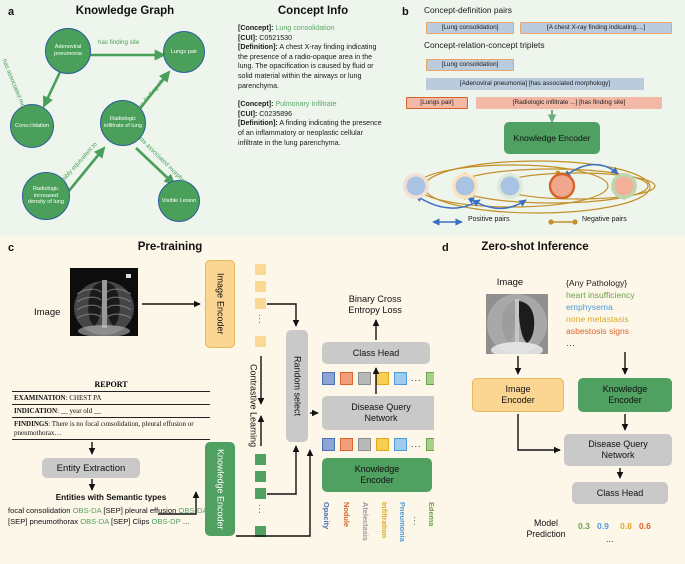 The width and height of the screenshot is (685, 564). I want to click on pre-training-title: Pre-training, so click(170, 247).